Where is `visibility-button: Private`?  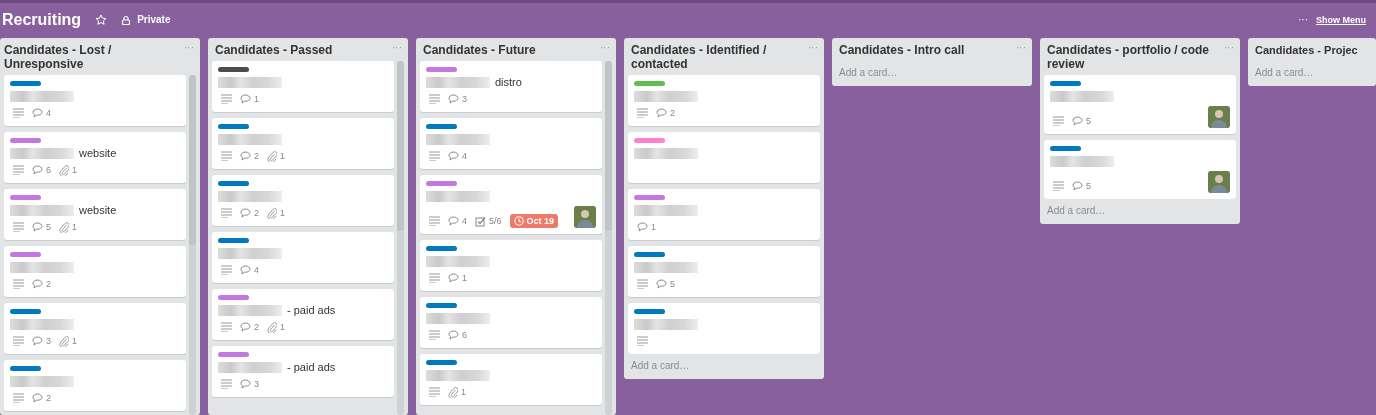
visibility-button: Private is located at coordinates (146, 19).